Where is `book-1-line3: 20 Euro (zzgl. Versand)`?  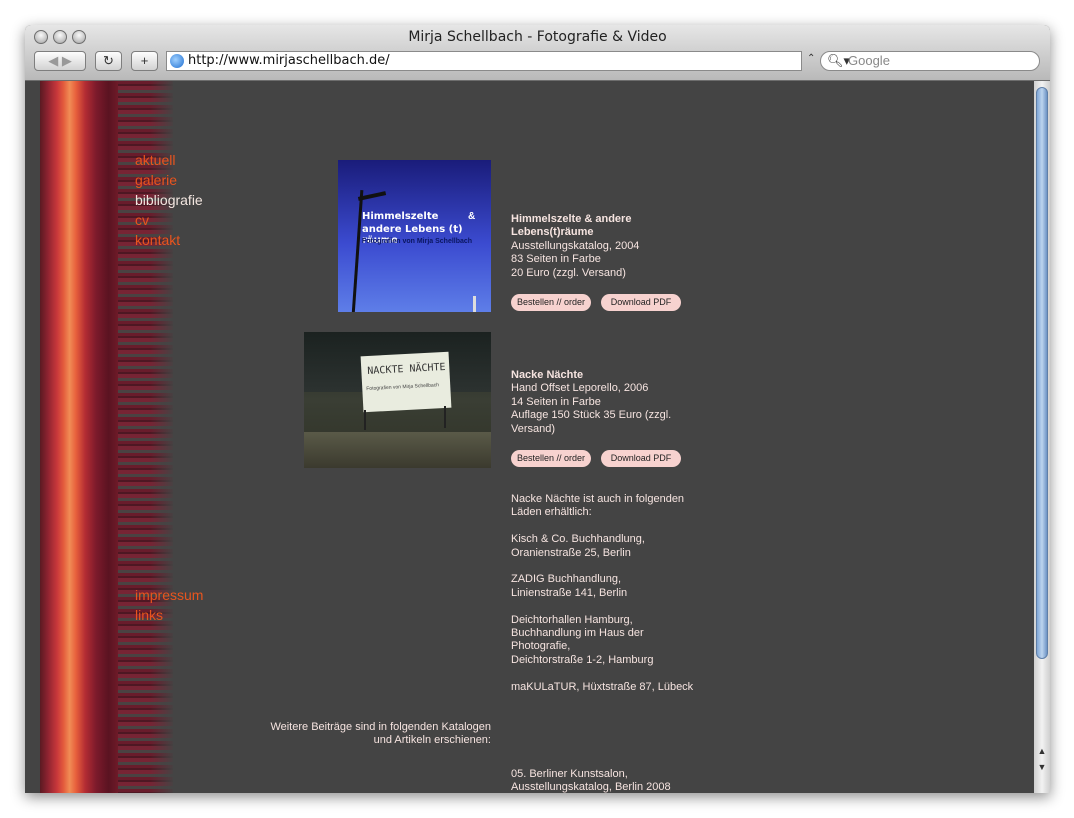
book-1-line3: 20 Euro (zzgl. Versand) is located at coordinates (568, 272).